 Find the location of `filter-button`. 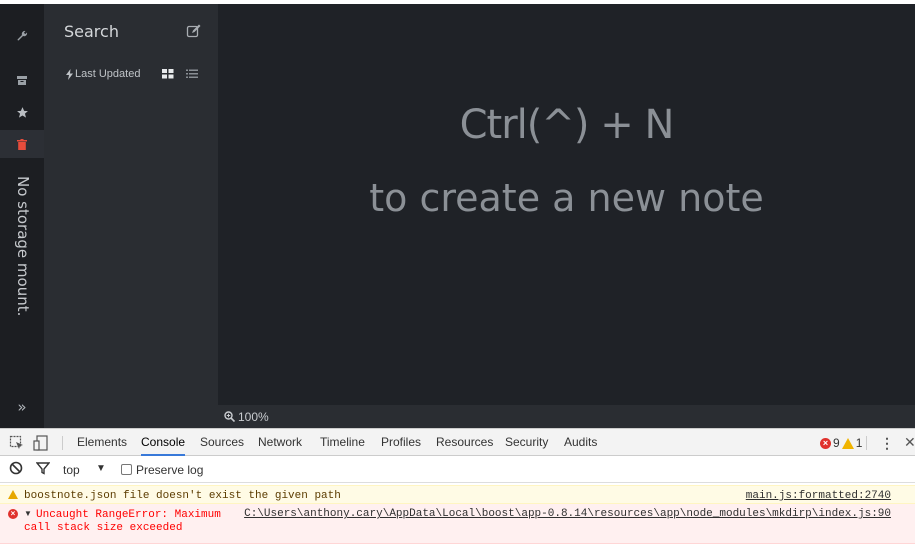

filter-button is located at coordinates (43, 469).